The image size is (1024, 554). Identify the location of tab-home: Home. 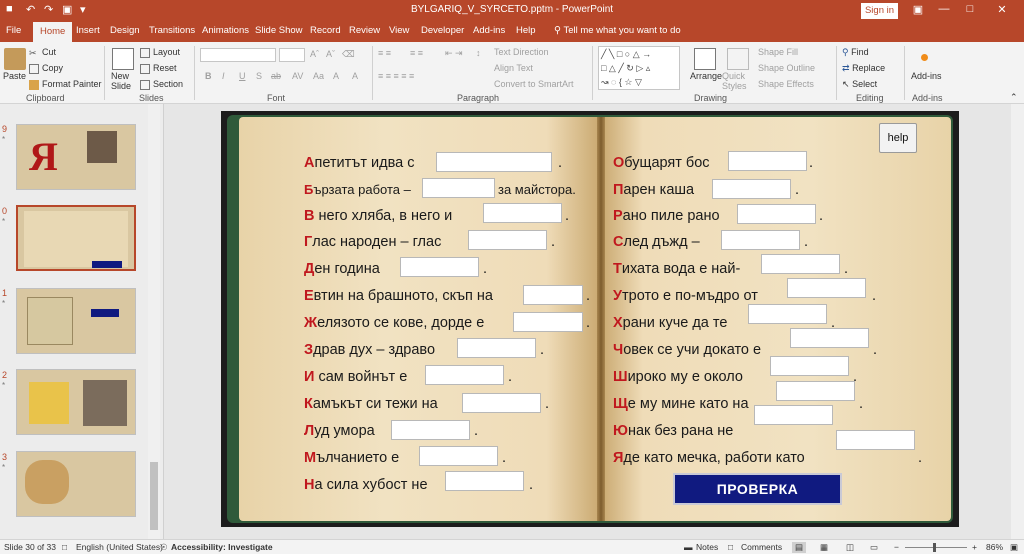
(53, 32).